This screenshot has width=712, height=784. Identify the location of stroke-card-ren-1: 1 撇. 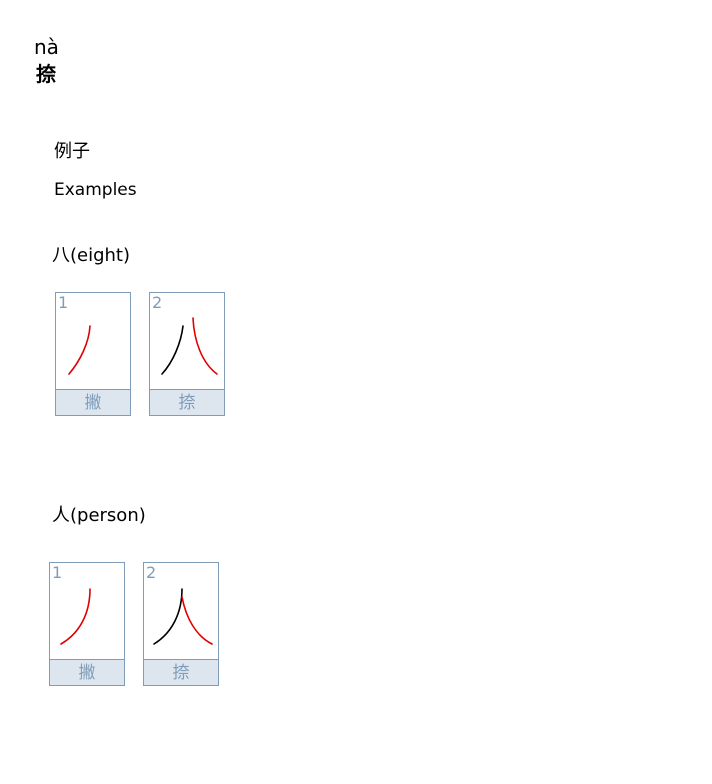
(87, 624).